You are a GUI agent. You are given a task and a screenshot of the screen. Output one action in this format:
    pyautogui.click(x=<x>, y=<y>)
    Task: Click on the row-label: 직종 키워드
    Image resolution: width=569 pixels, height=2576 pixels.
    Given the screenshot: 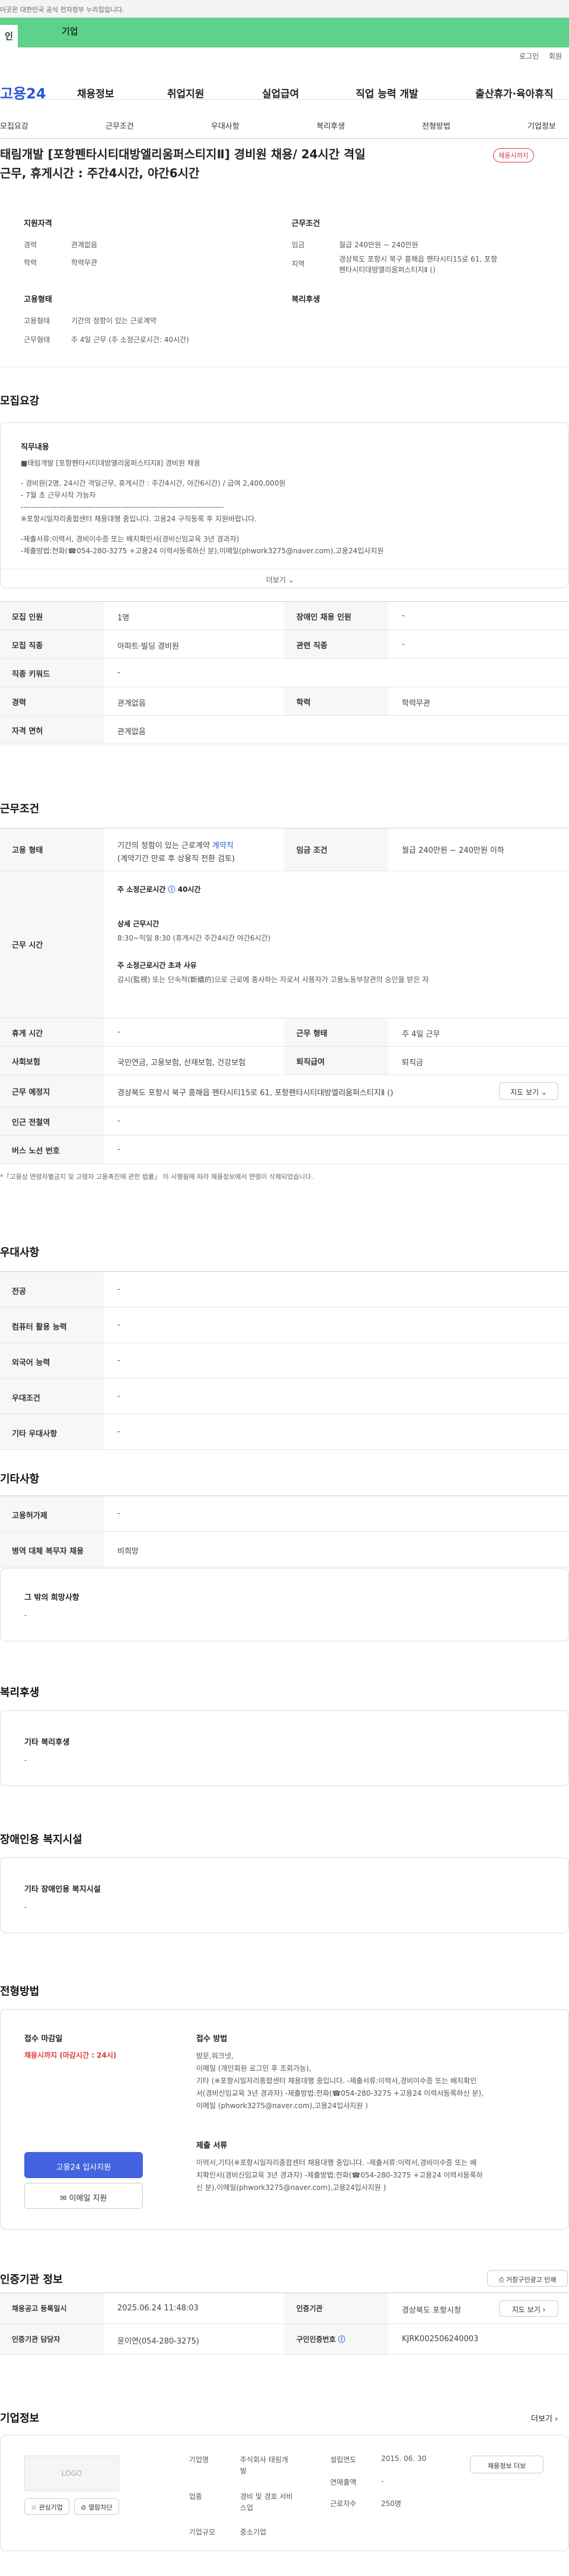 What is the action you would take?
    pyautogui.click(x=52, y=673)
    